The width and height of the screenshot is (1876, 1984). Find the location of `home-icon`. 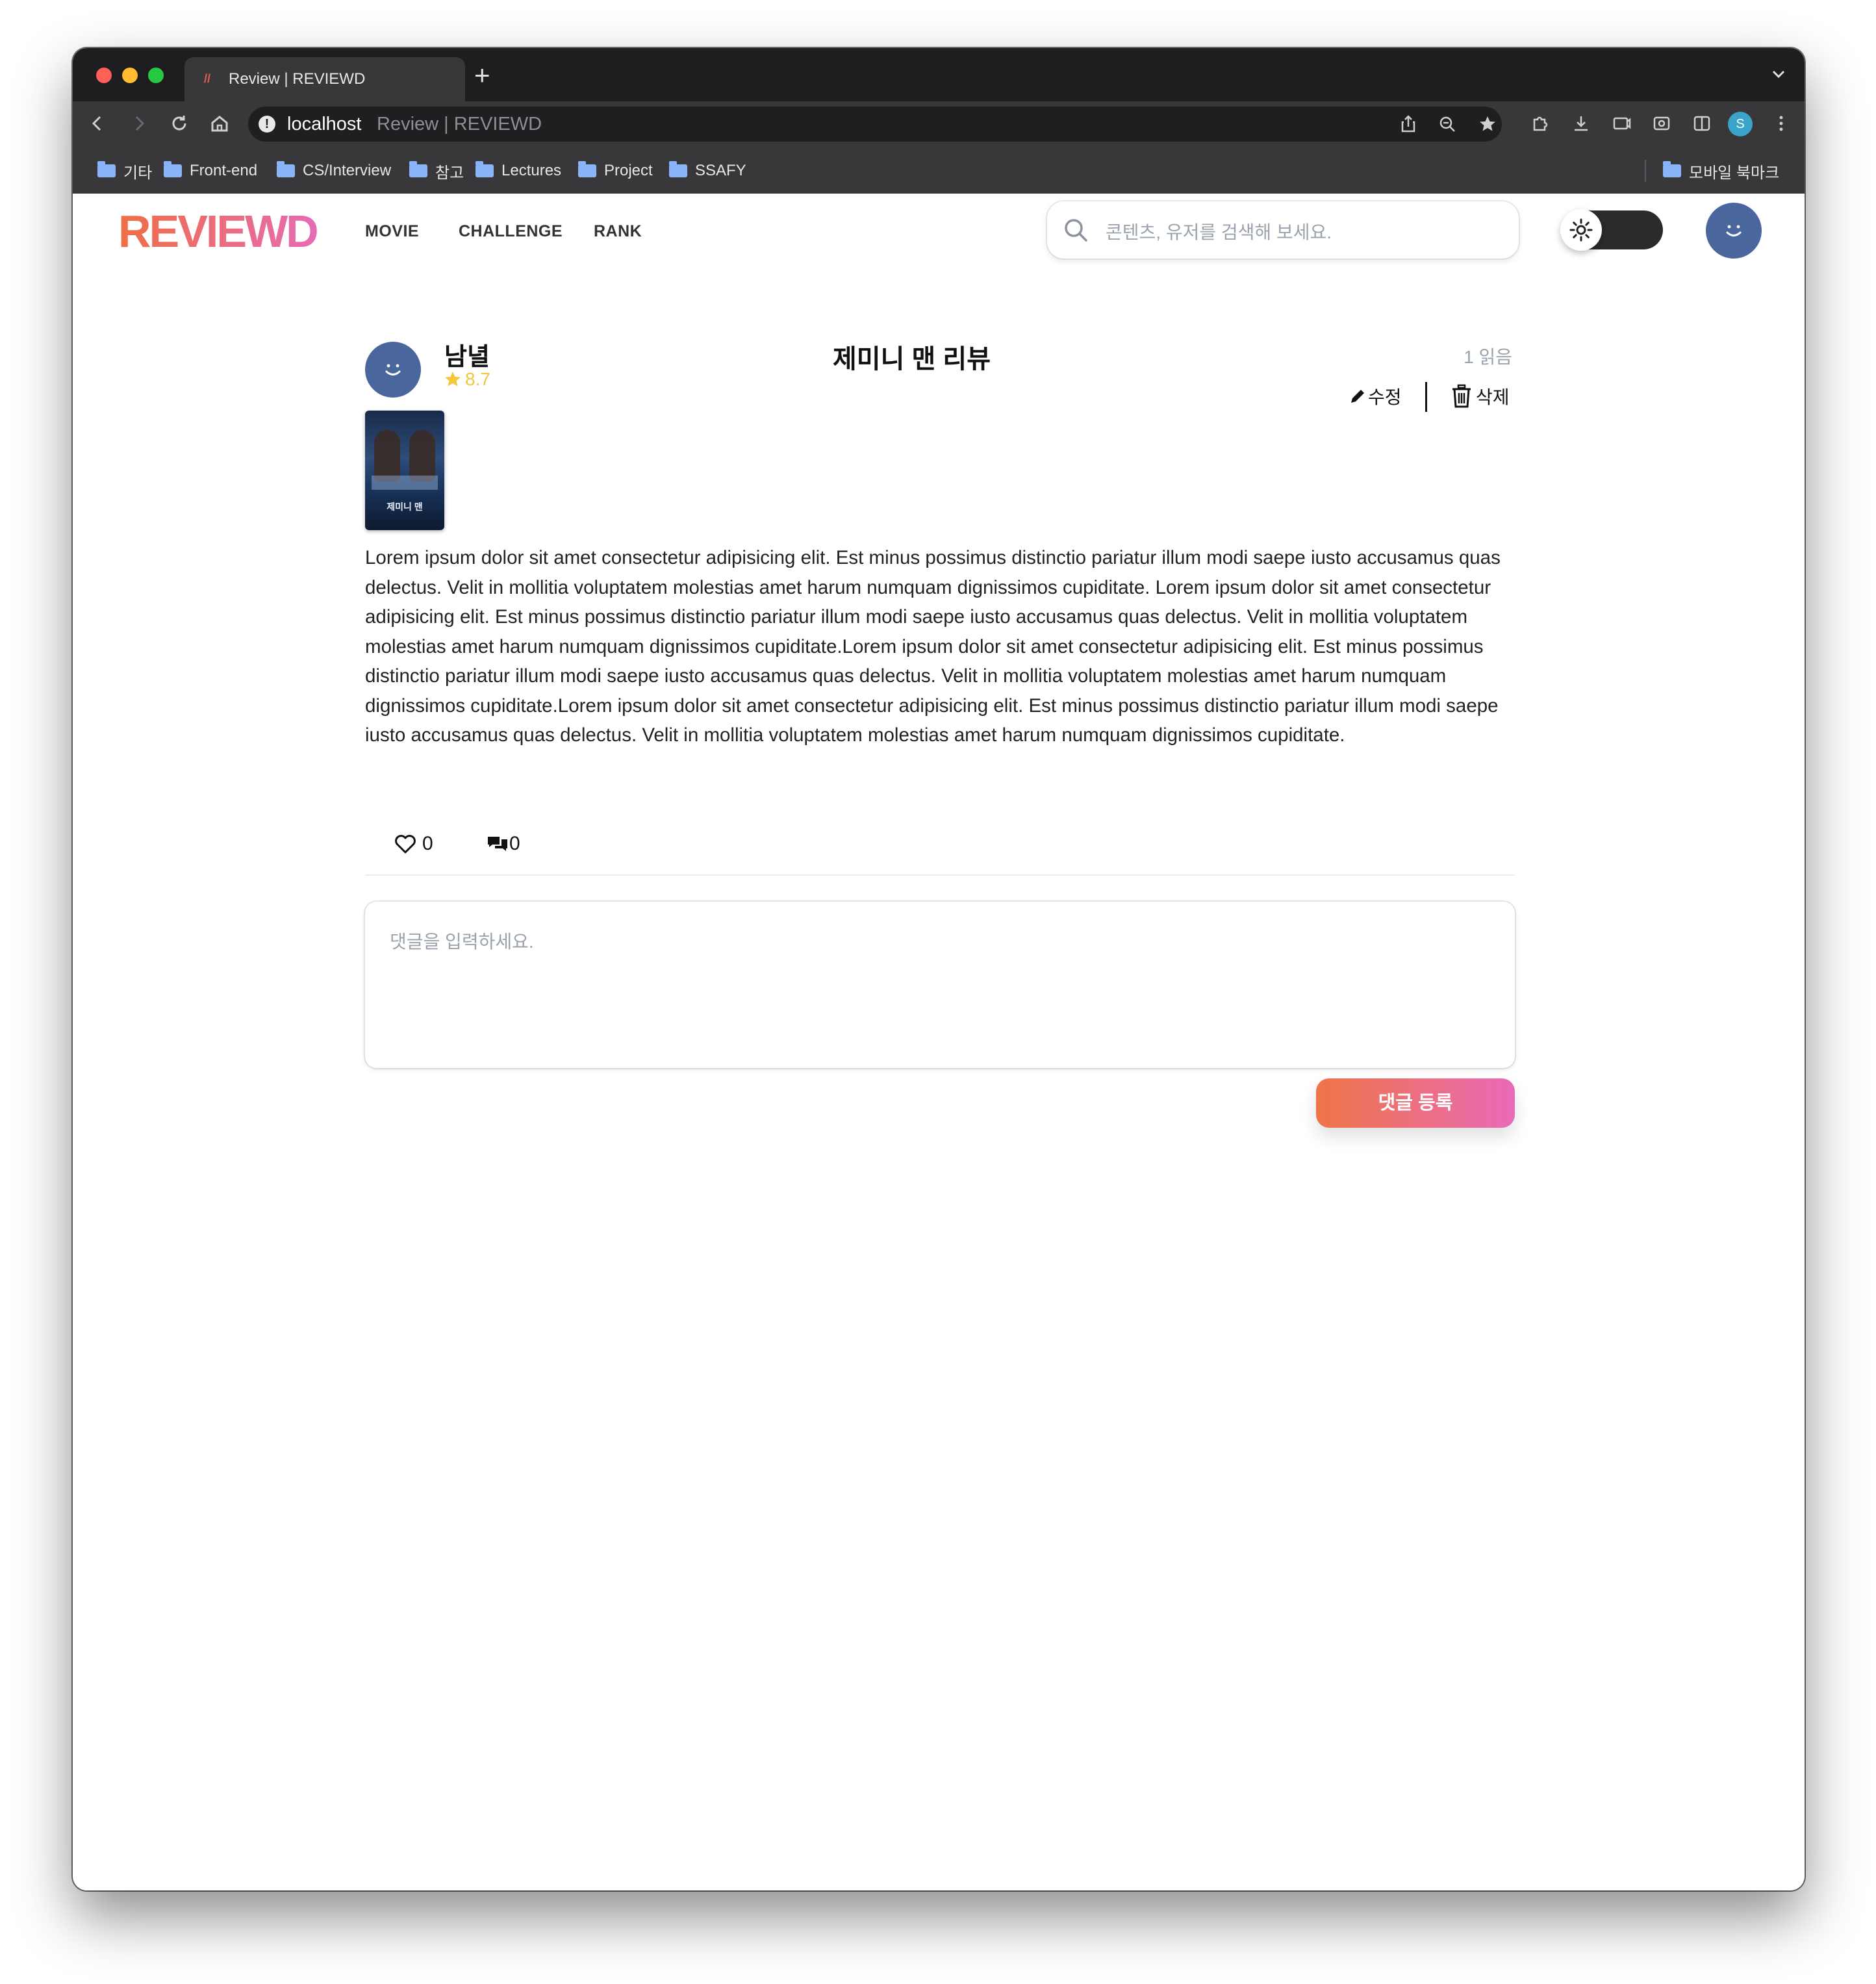

home-icon is located at coordinates (220, 123).